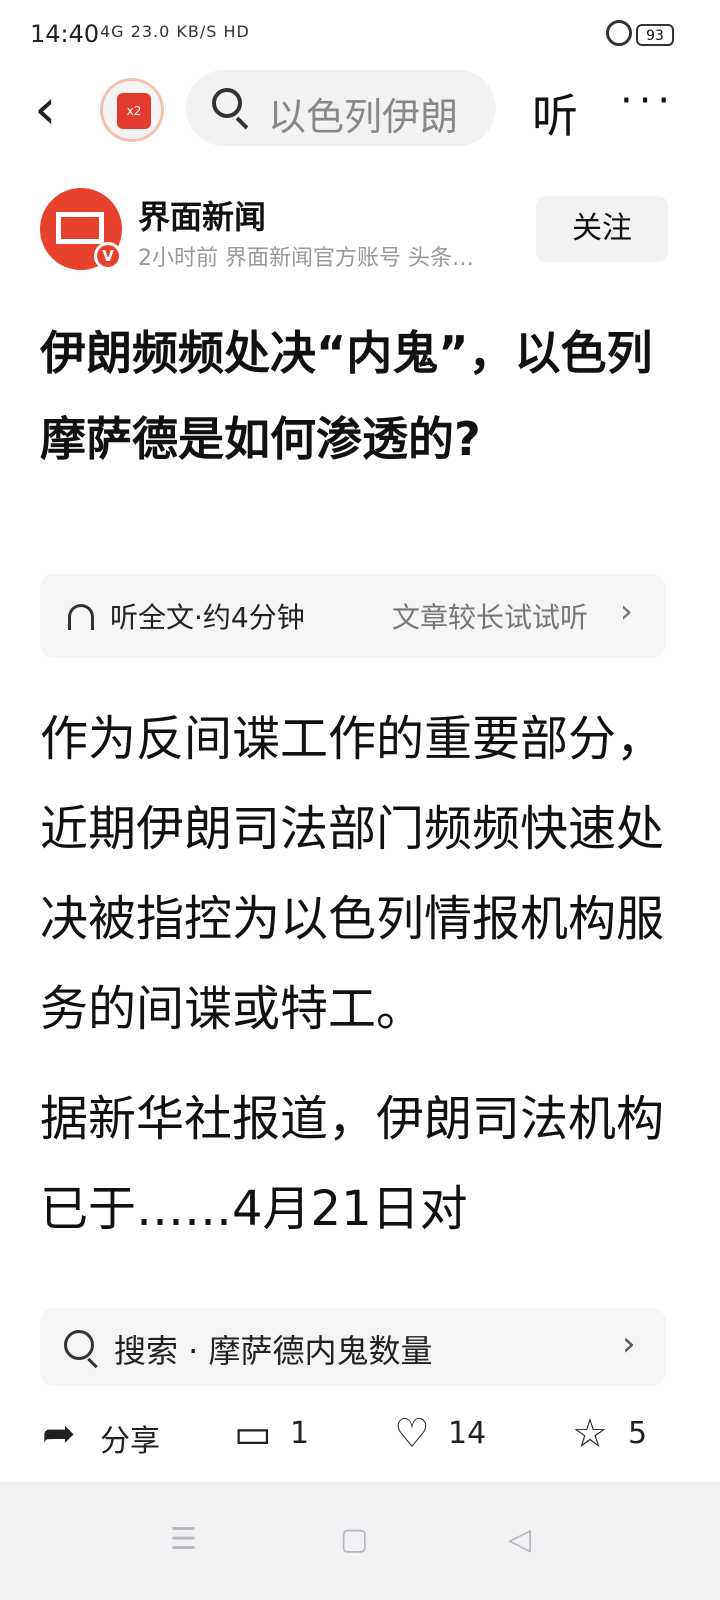  Describe the element at coordinates (300, 1433) in the screenshot. I see `comment-count: 1` at that location.